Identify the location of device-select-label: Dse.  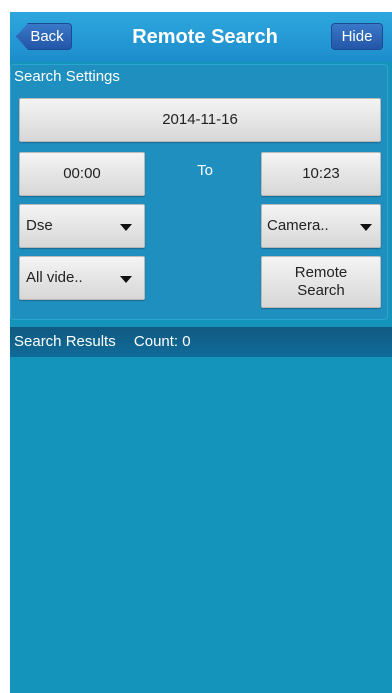
(39, 225).